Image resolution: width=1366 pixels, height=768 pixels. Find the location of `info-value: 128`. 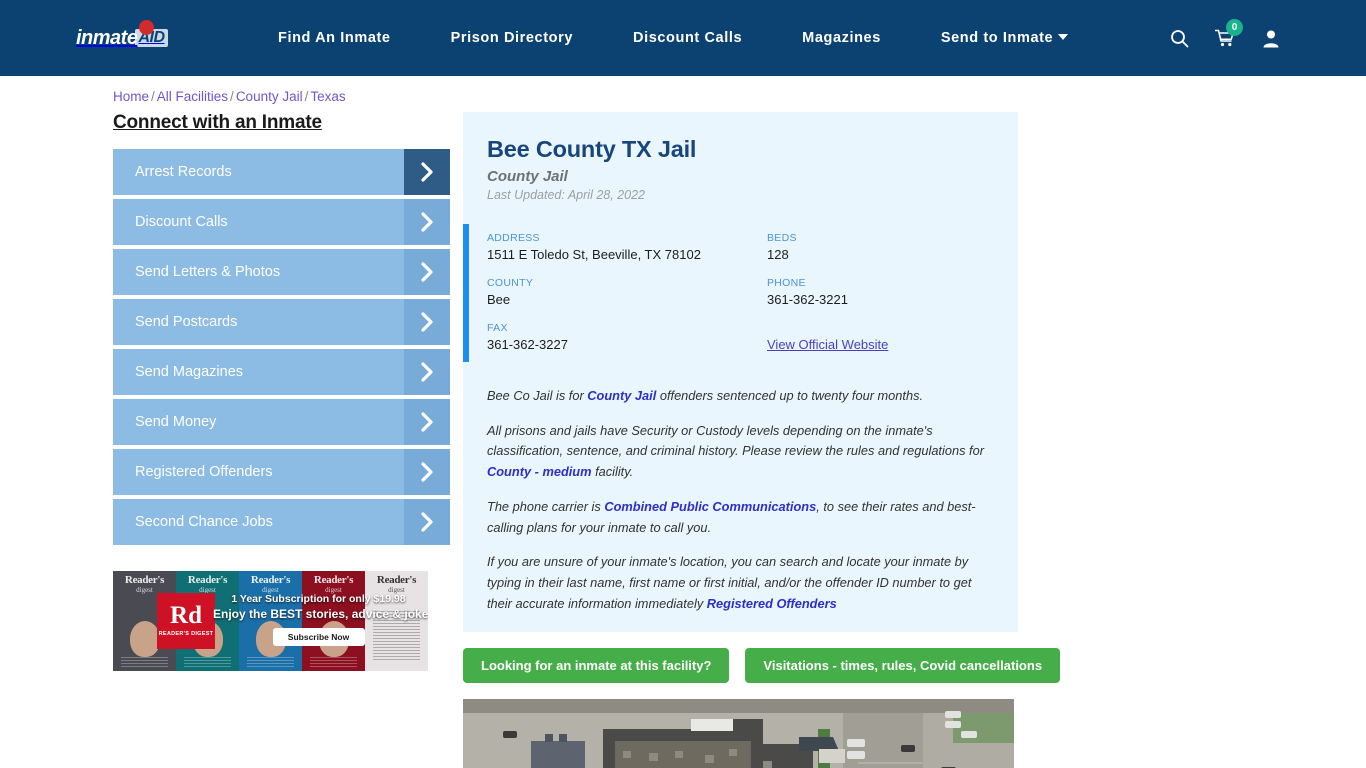

info-value: 128 is located at coordinates (778, 254).